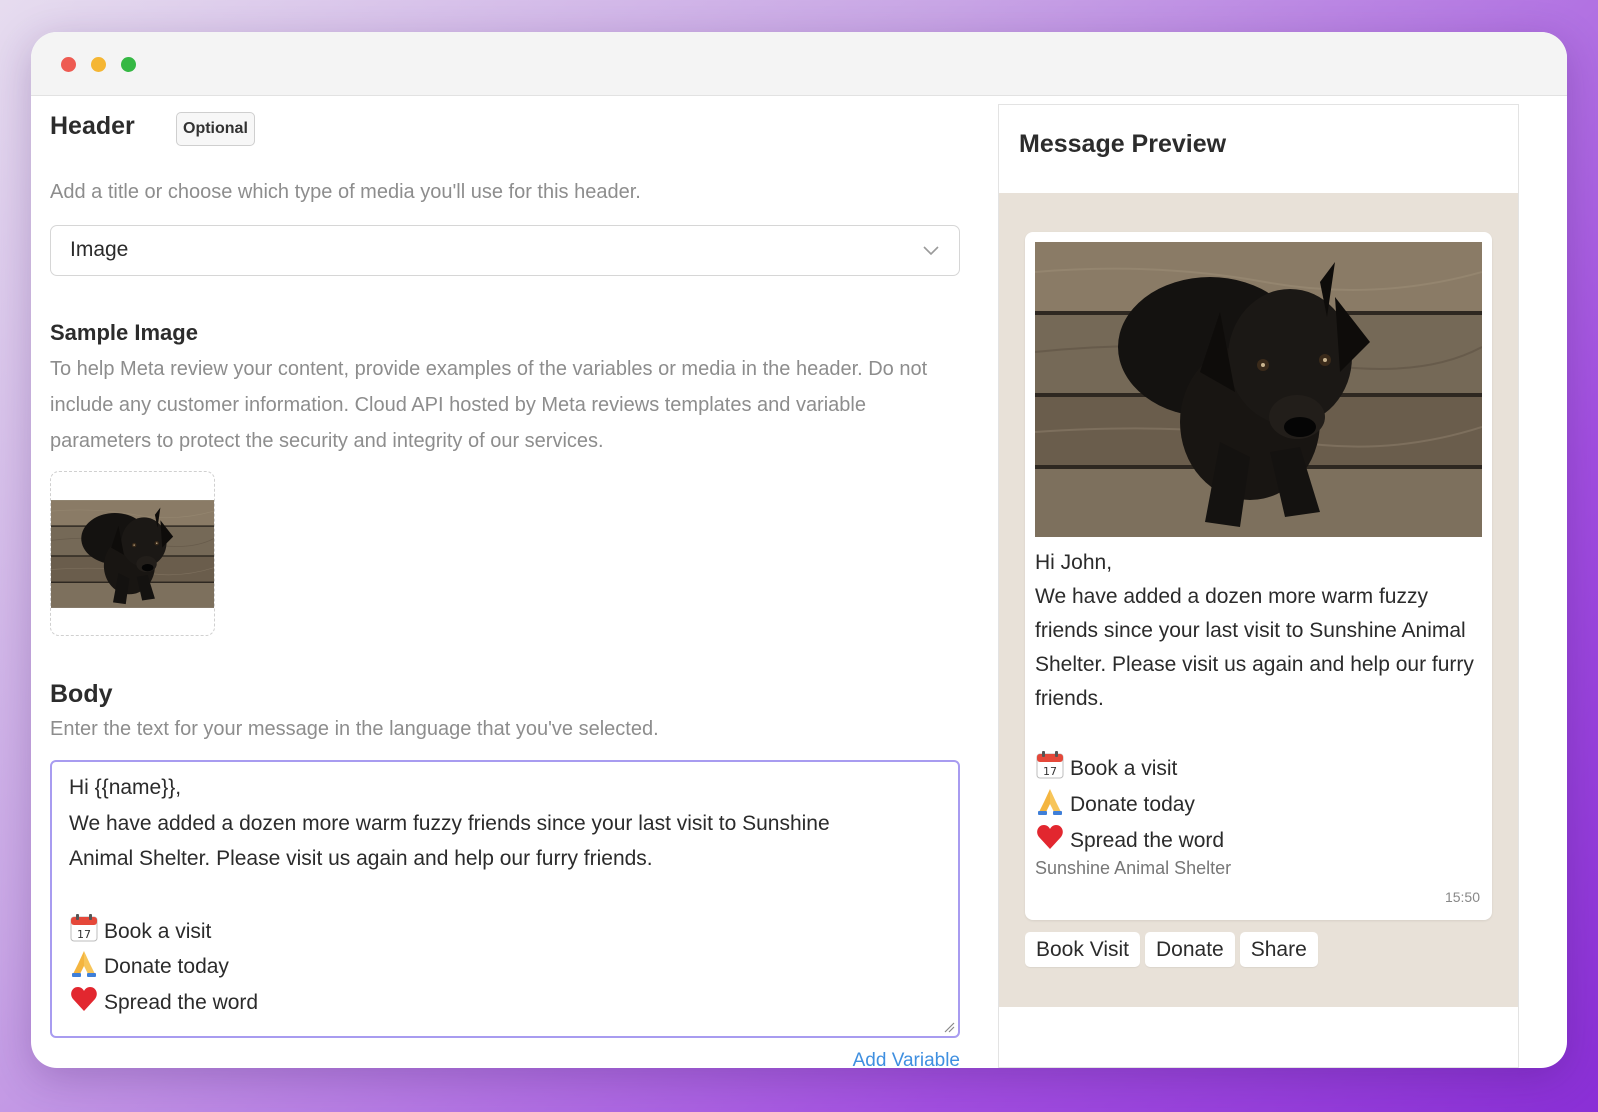 This screenshot has width=1598, height=1112. Describe the element at coordinates (92, 126) in the screenshot. I see `header-section-title: Header` at that location.